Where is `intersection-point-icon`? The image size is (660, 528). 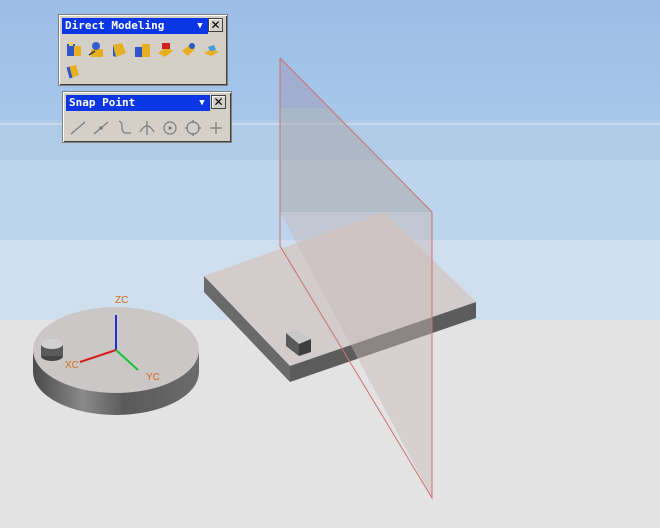 intersection-point-icon is located at coordinates (147, 128).